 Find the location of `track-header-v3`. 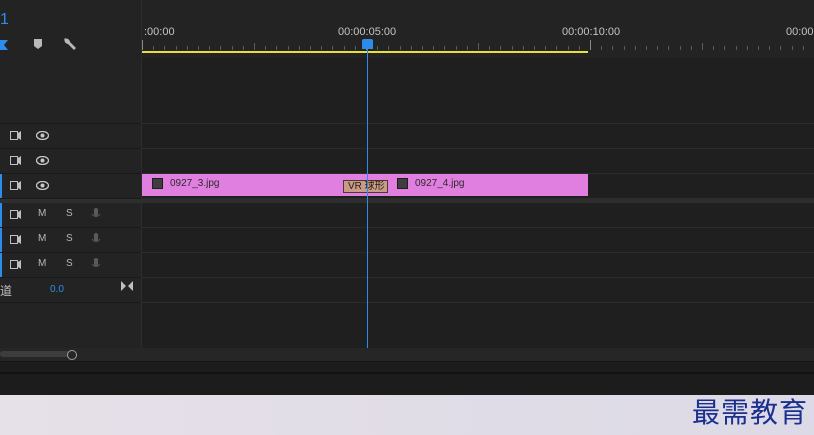

track-header-v3 is located at coordinates (70, 136).